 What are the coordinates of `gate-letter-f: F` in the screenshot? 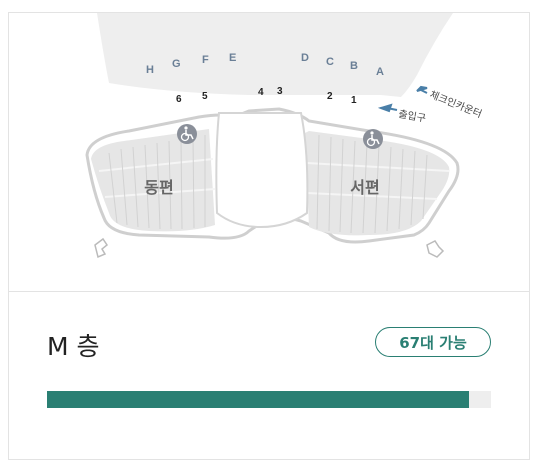 It's located at (205, 60).